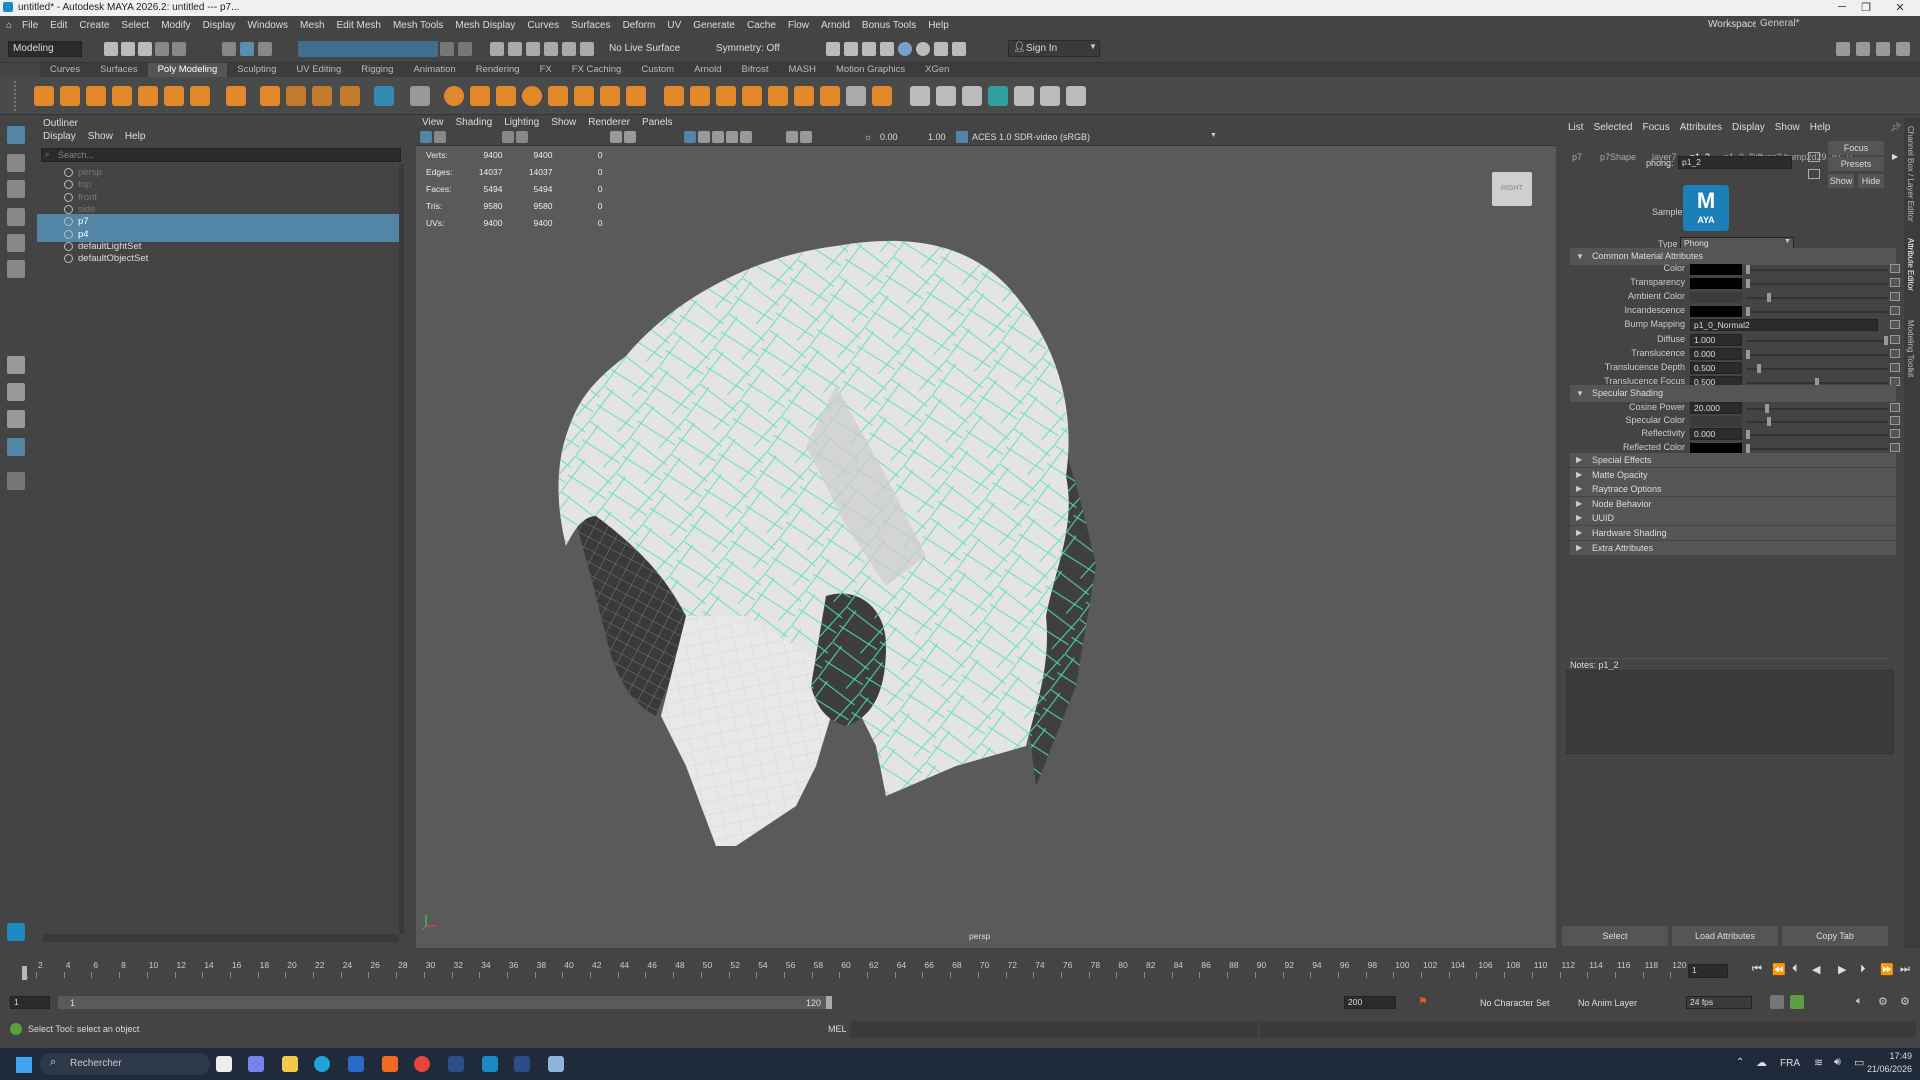 This screenshot has width=1920, height=1080. Describe the element at coordinates (1701, 127) in the screenshot. I see `ae-menu-attributes: Attributes` at that location.